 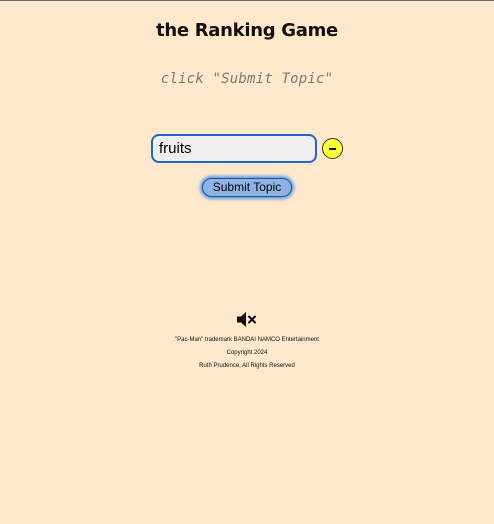 I want to click on speaker-muted-icon, so click(x=246, y=319).